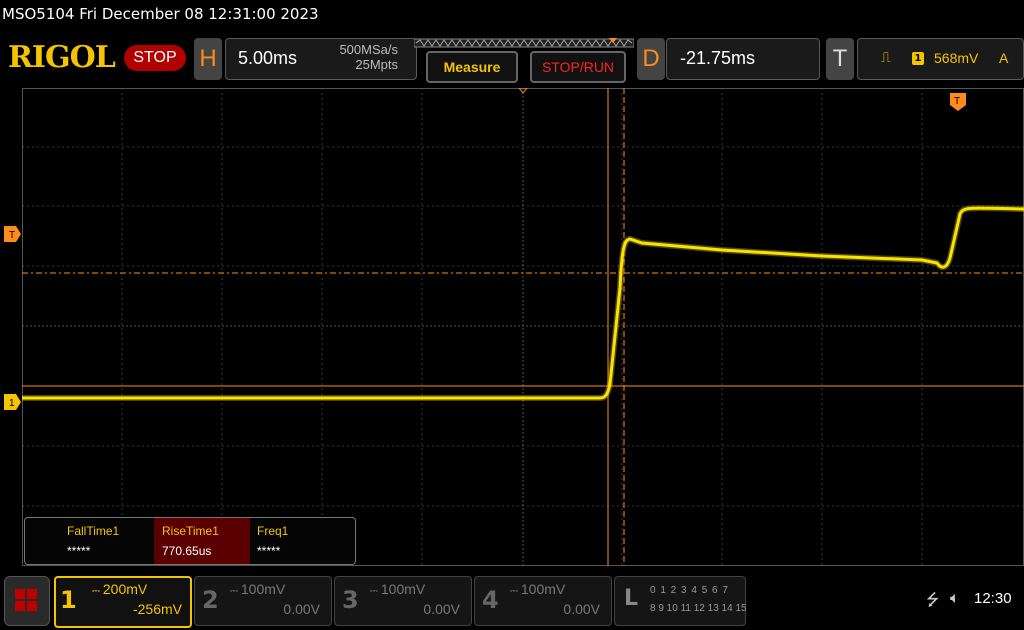 The image size is (1024, 630). I want to click on sample-rate-info: 500MSa/s 25Mpts, so click(358, 57).